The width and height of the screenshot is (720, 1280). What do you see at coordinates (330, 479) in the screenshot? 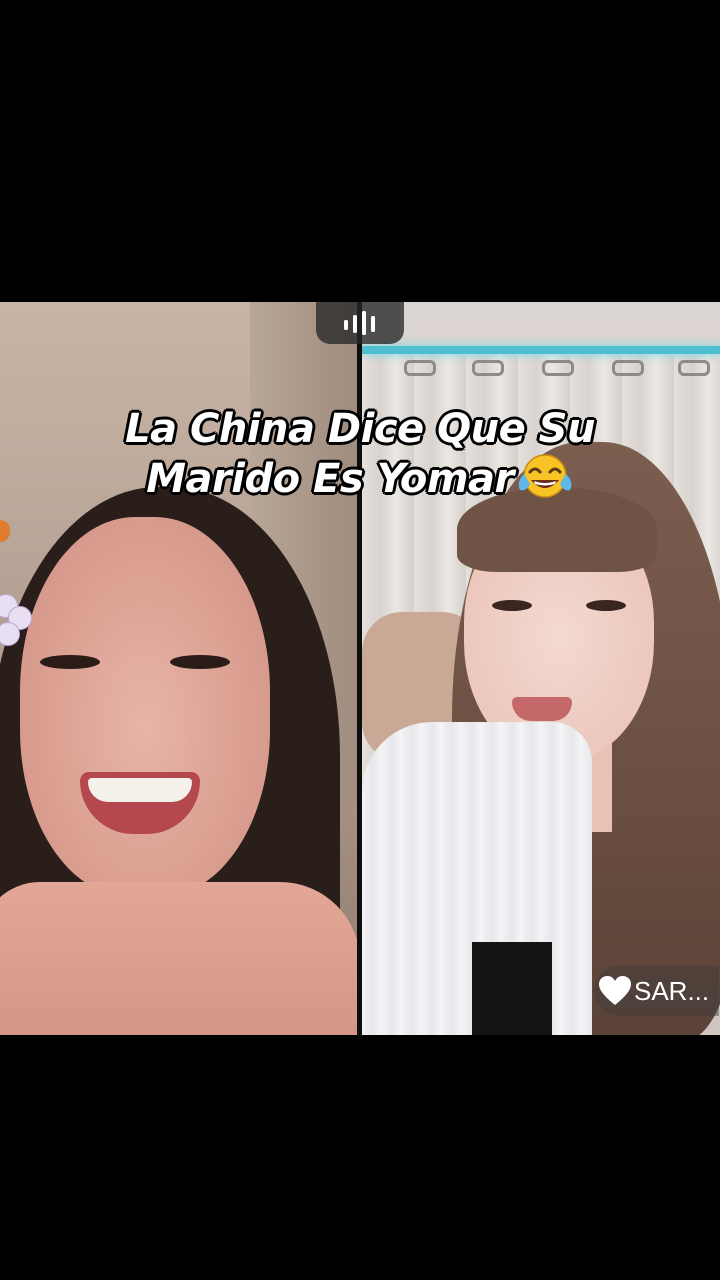
I see `caption-line-2: Marido Es Yomar` at bounding box center [330, 479].